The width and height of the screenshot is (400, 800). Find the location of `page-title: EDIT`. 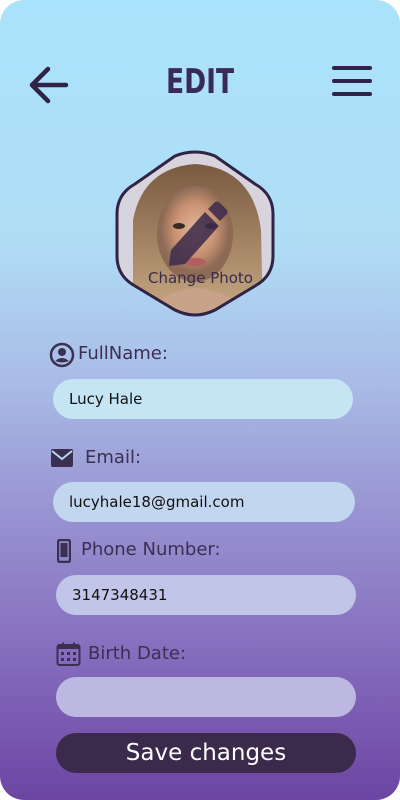

page-title: EDIT is located at coordinates (200, 82).